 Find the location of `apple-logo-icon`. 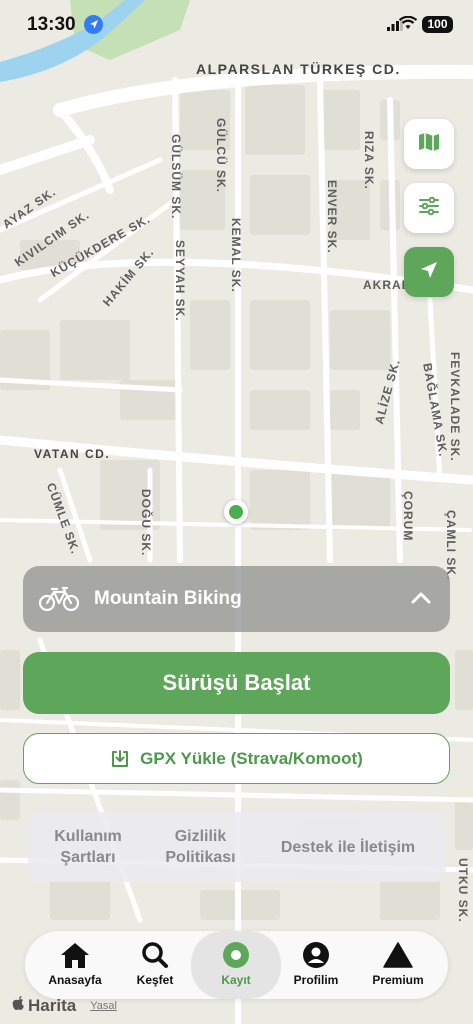

apple-logo-icon is located at coordinates (18, 1006).